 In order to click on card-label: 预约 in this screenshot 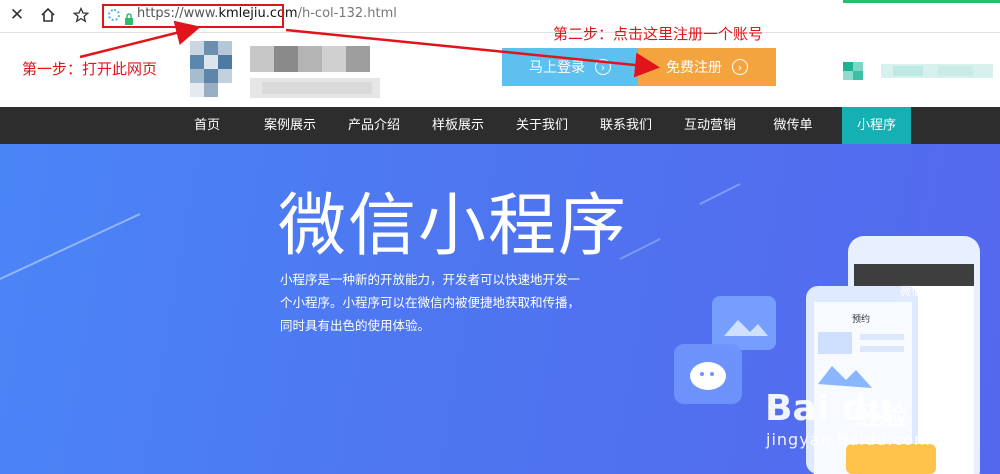, I will do `click(861, 320)`.